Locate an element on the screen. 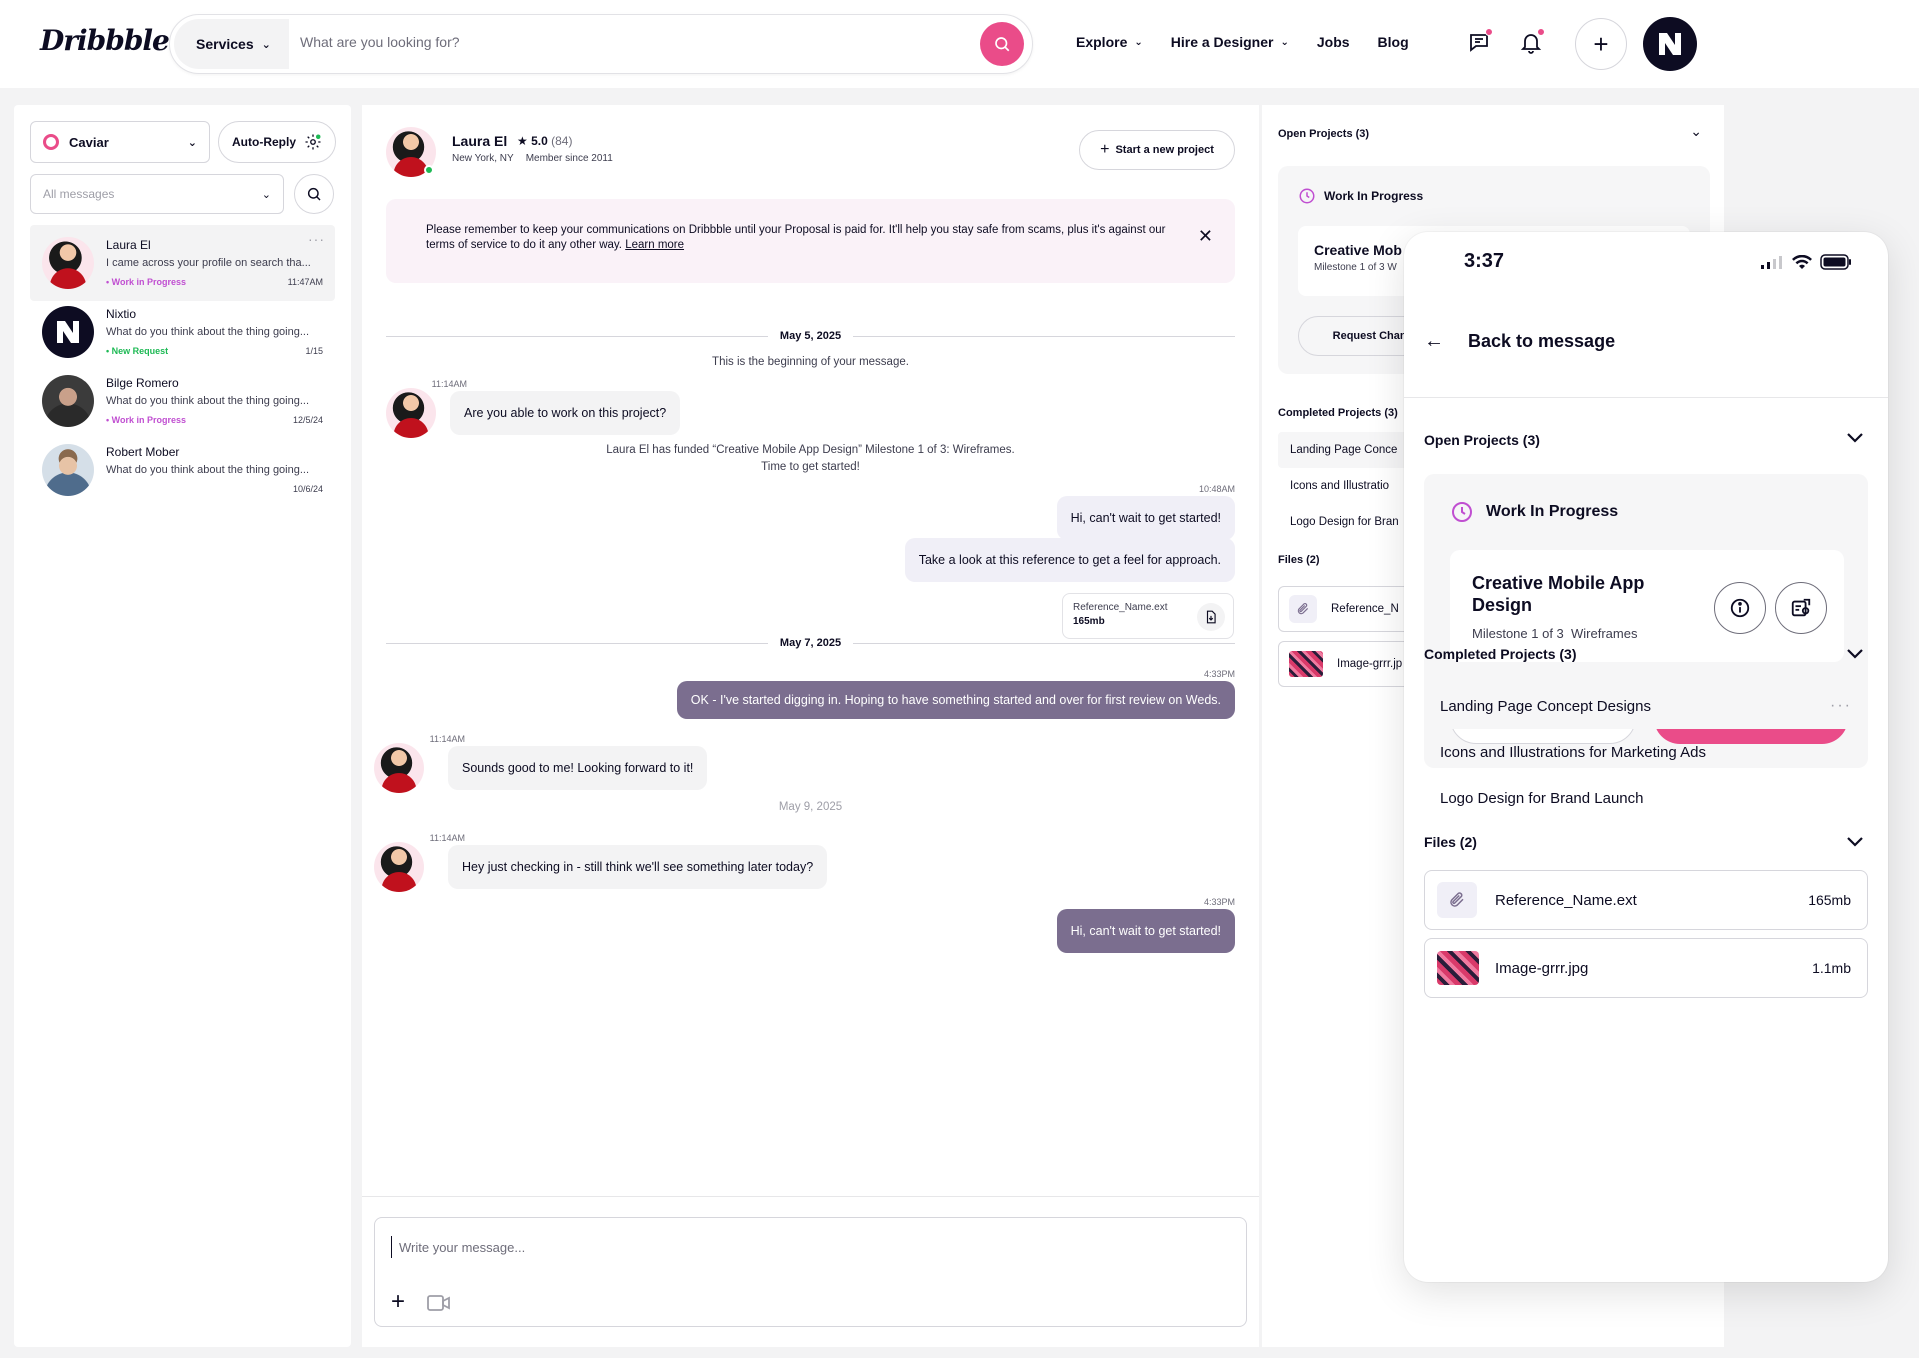  status-bar-icons is located at coordinates (1806, 262).